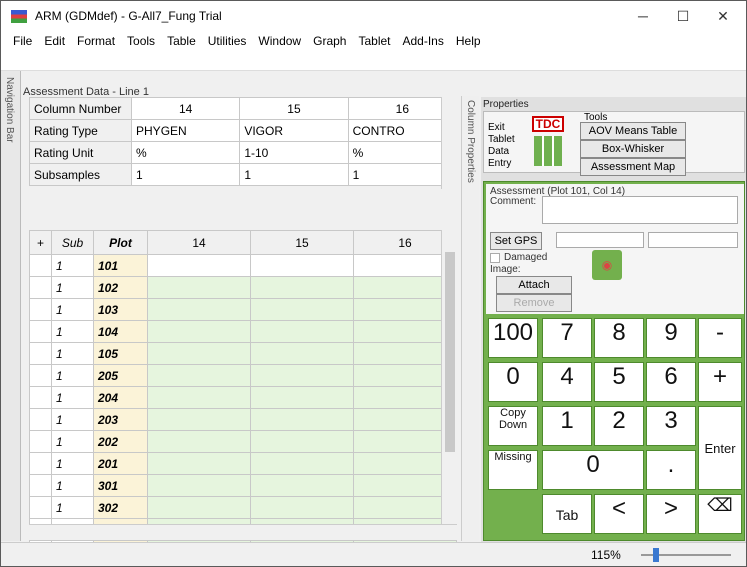 This screenshot has height=567, width=747. What do you see at coordinates (470, 318) in the screenshot?
I see `column-properties-bar: Column Properties` at bounding box center [470, 318].